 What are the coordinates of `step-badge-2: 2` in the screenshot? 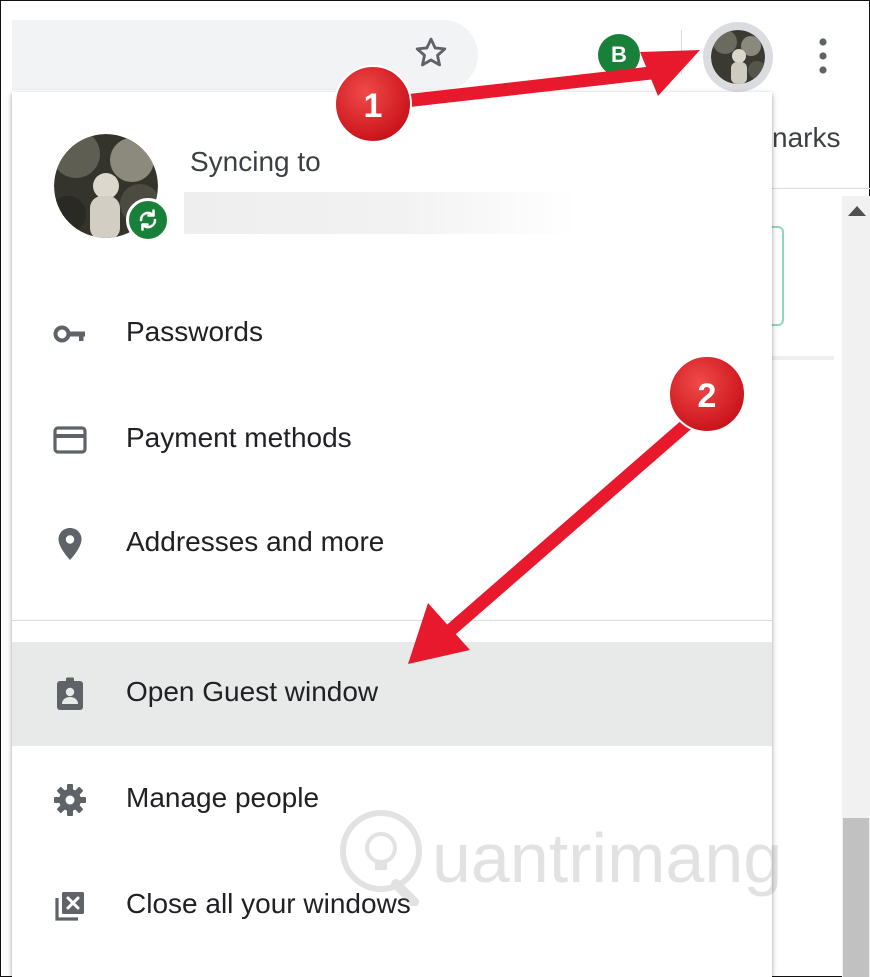 It's located at (707, 394).